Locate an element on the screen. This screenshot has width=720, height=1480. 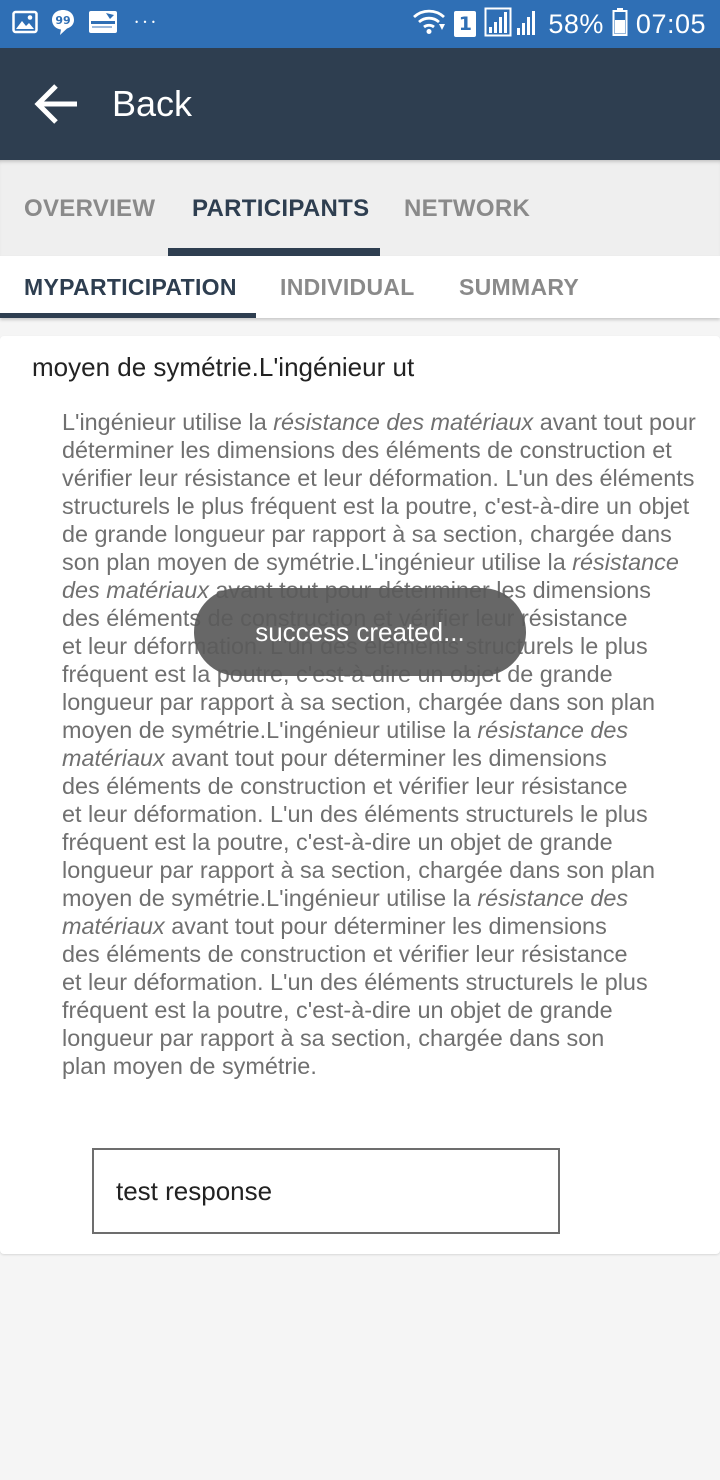
more-notifications-icon: ··· is located at coordinates (147, 23).